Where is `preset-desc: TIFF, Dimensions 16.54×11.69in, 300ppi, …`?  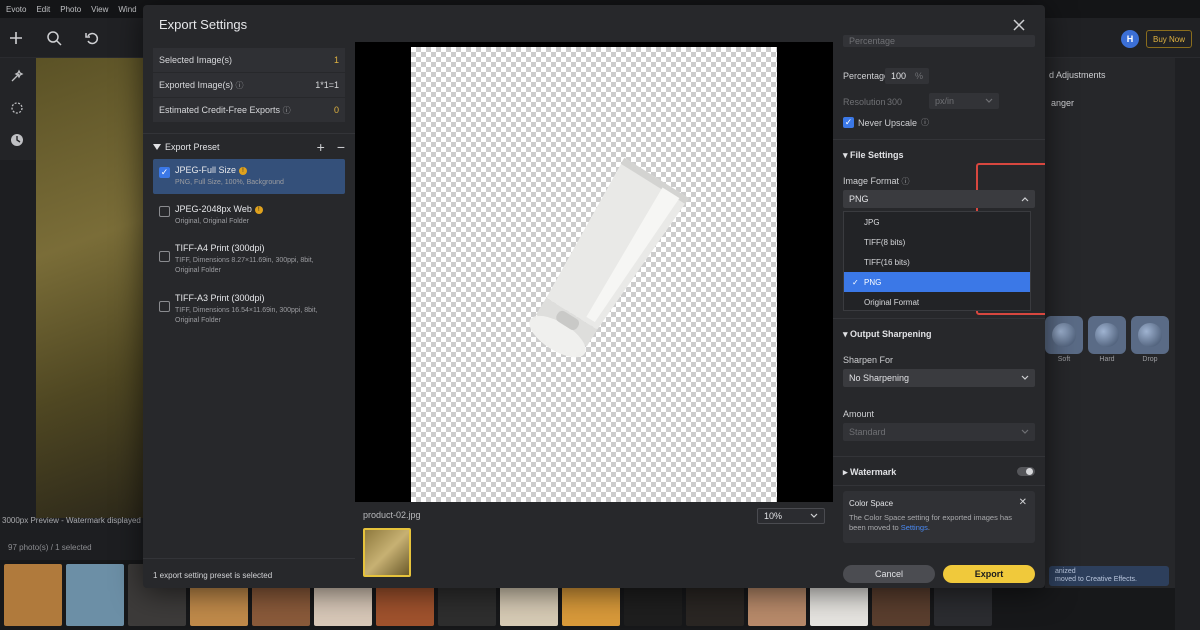
preset-desc: TIFF, Dimensions 16.54×11.69in, 300ppi, … is located at coordinates (246, 315).